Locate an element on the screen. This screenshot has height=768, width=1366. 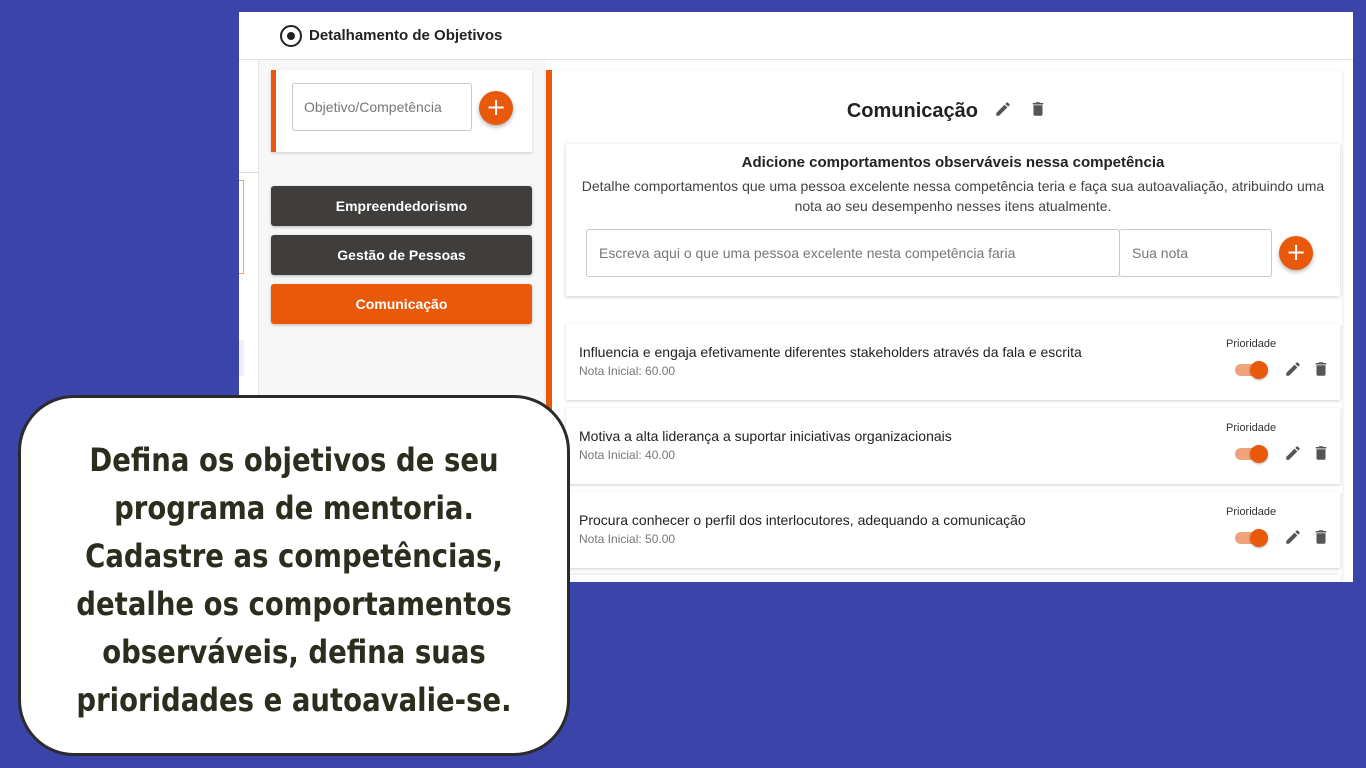
behavior-score: Nota Inicial: 40.00 is located at coordinates (627, 455).